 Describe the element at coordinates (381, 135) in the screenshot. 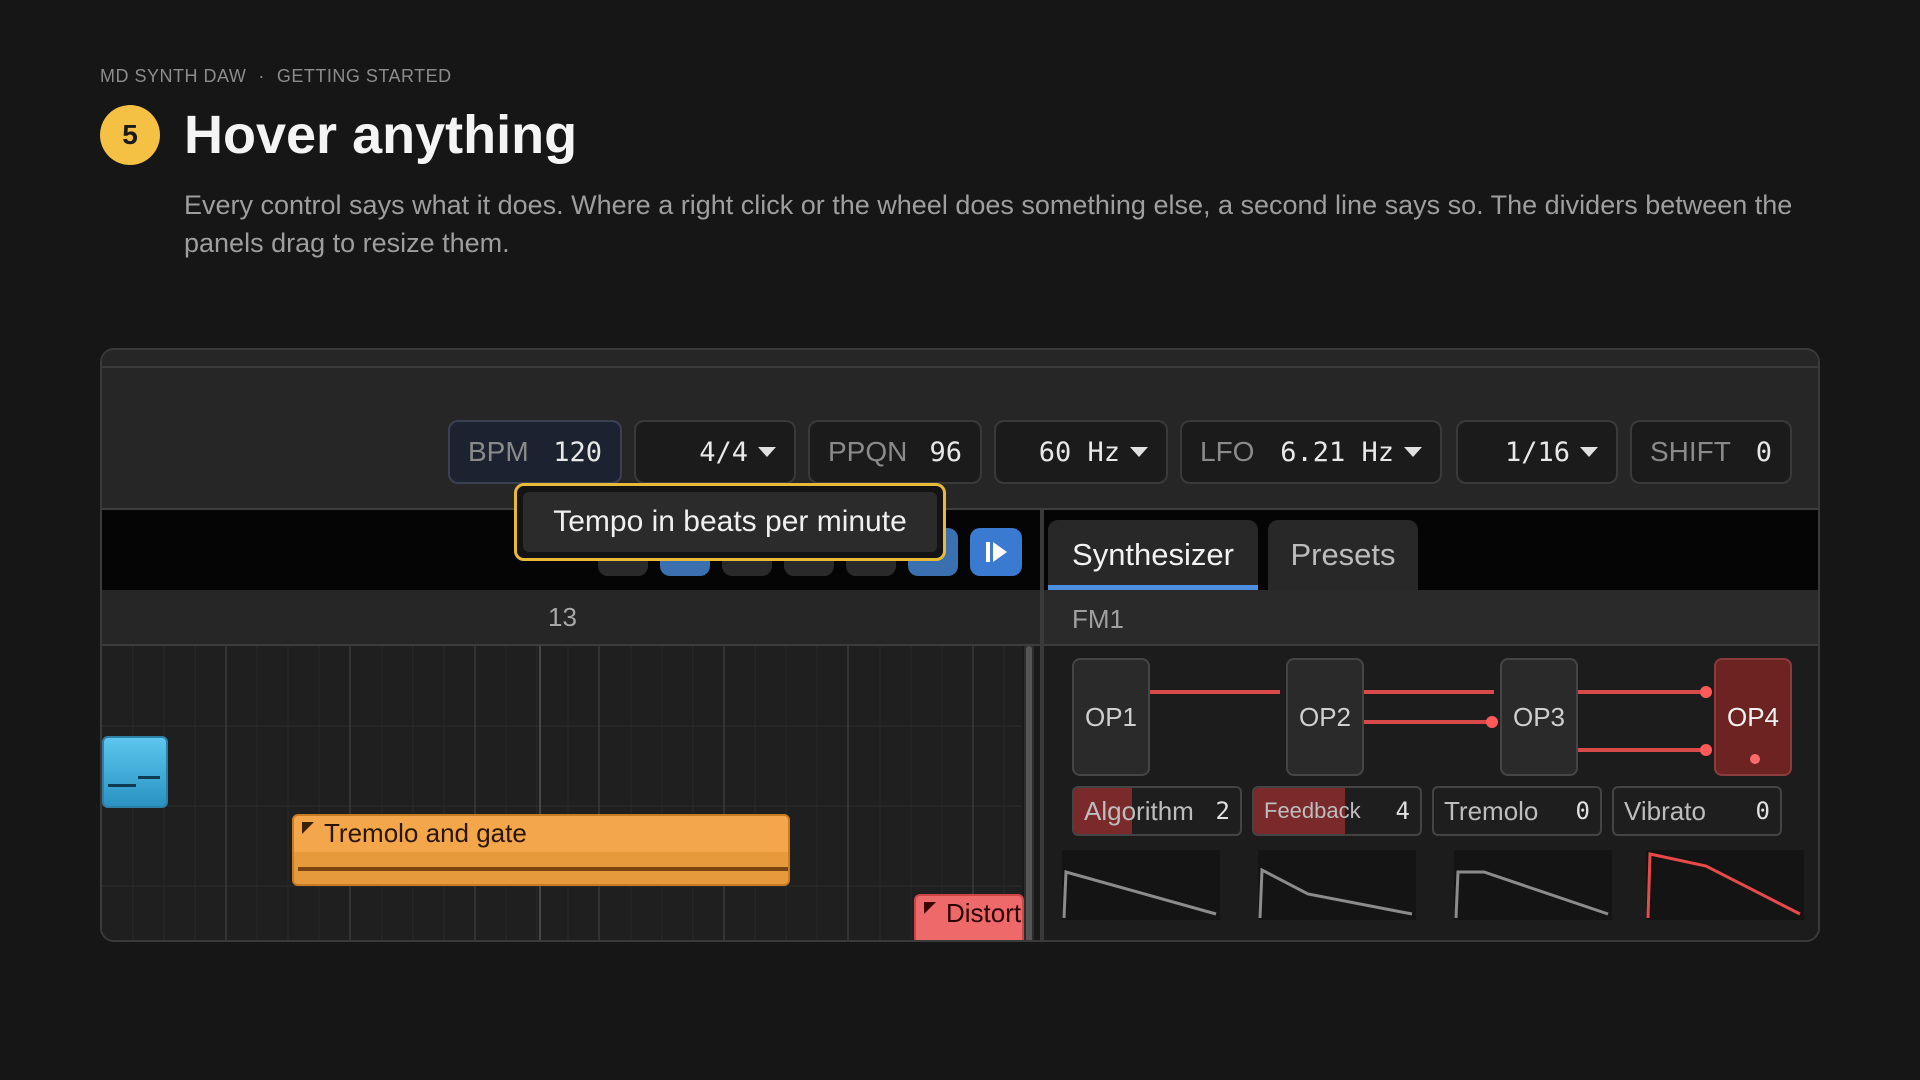

I see `page-title: Hover anything` at that location.